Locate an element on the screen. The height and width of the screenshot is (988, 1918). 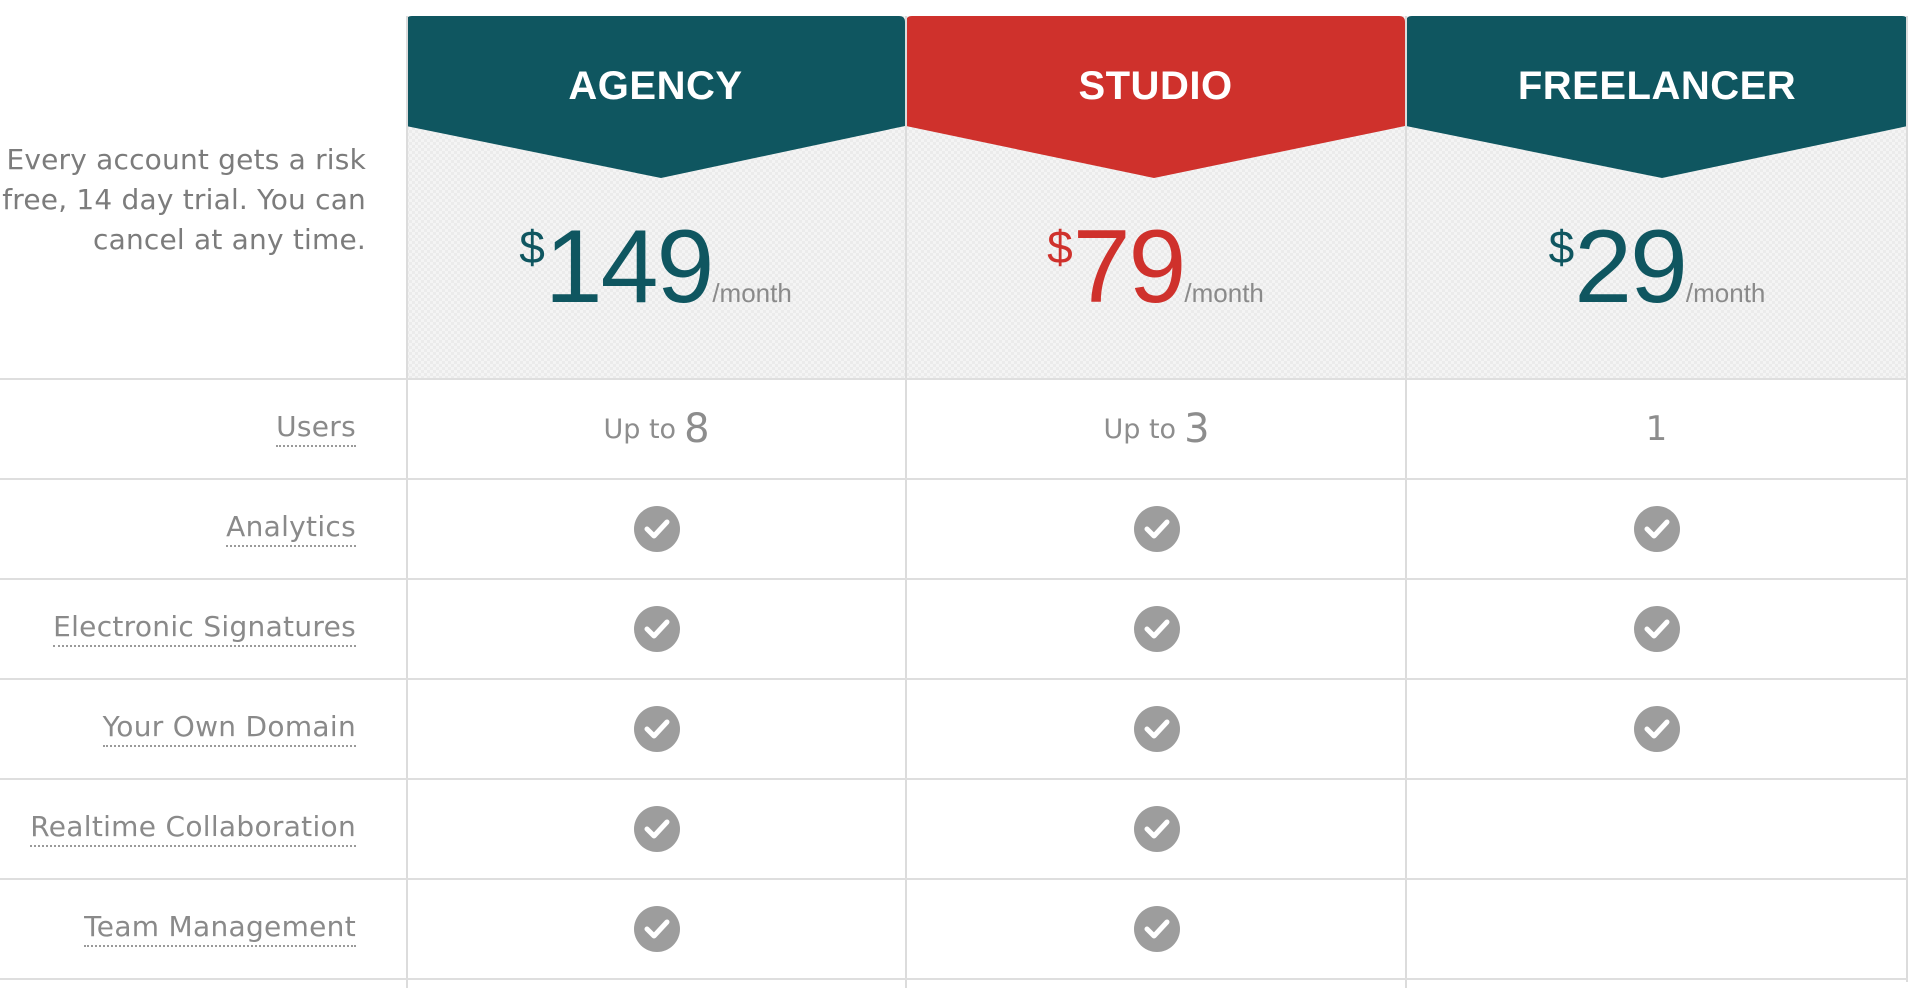
plan-studio-name: STUDIO is located at coordinates (1155, 86).